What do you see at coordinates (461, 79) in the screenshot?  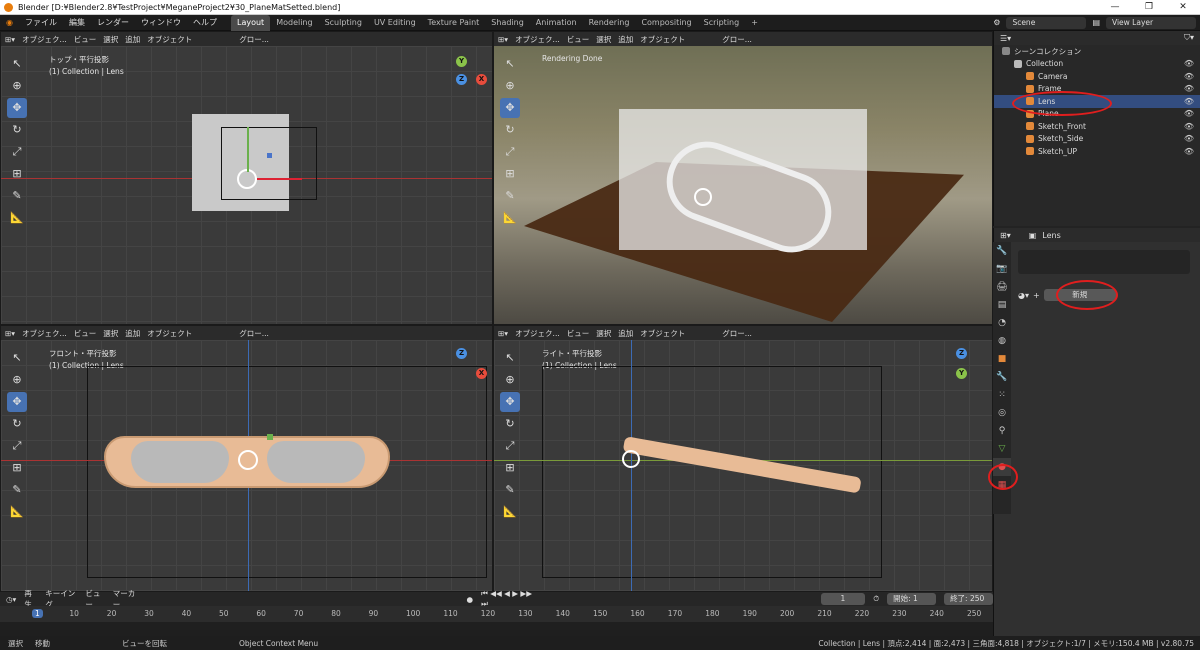 I see `axis-z-icon: Z` at bounding box center [461, 79].